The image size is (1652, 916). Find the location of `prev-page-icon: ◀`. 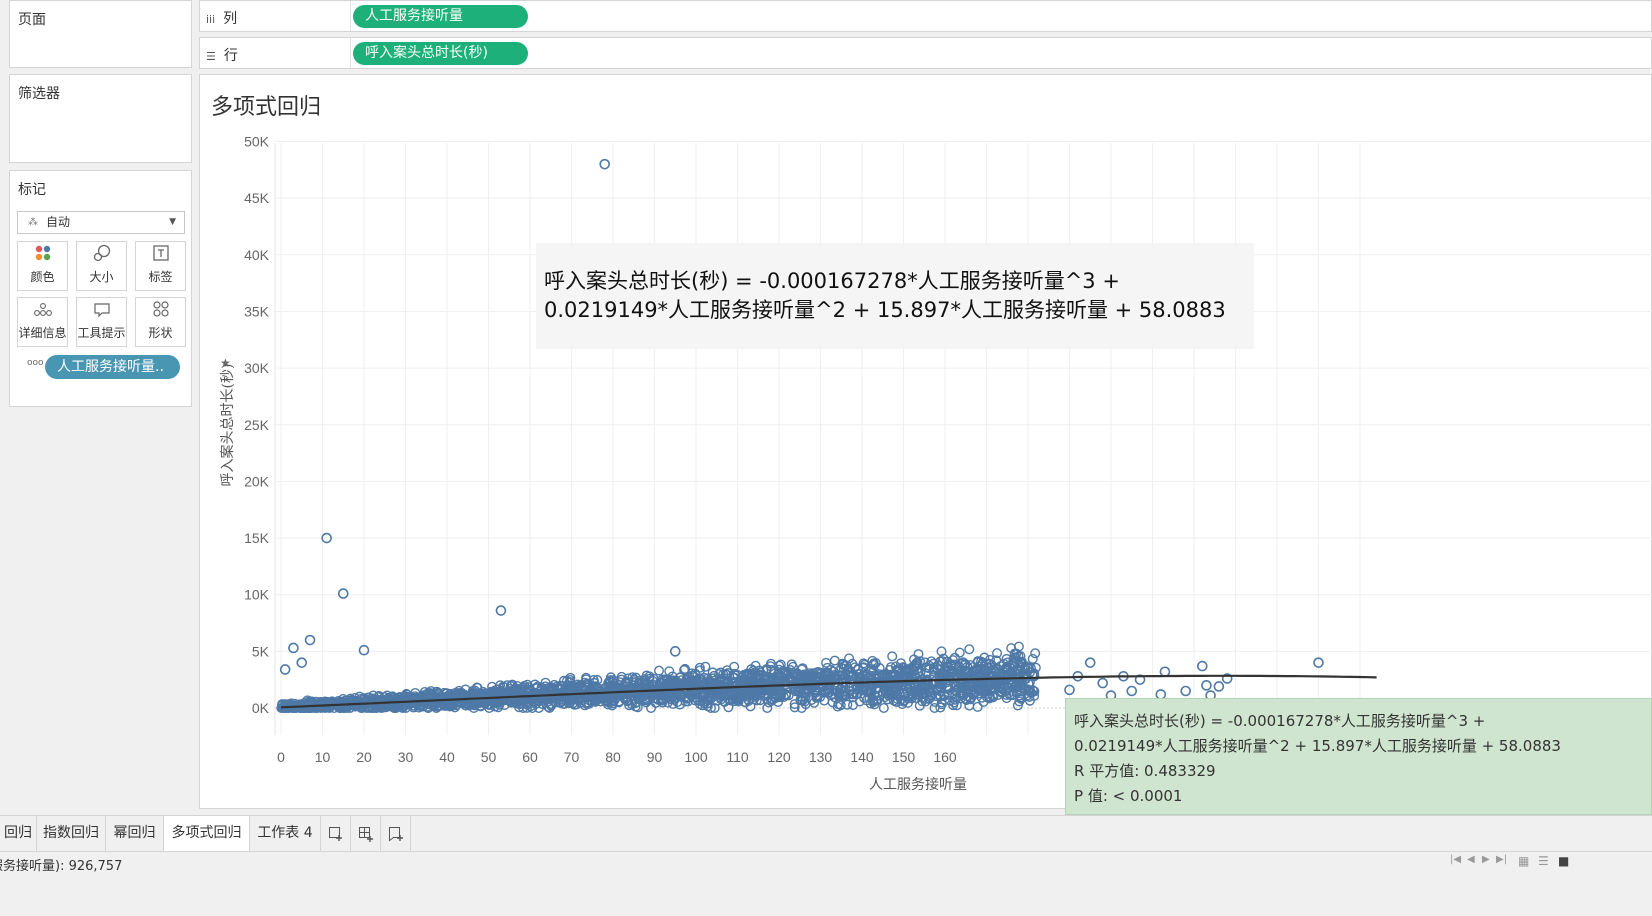

prev-page-icon: ◀ is located at coordinates (1471, 859).